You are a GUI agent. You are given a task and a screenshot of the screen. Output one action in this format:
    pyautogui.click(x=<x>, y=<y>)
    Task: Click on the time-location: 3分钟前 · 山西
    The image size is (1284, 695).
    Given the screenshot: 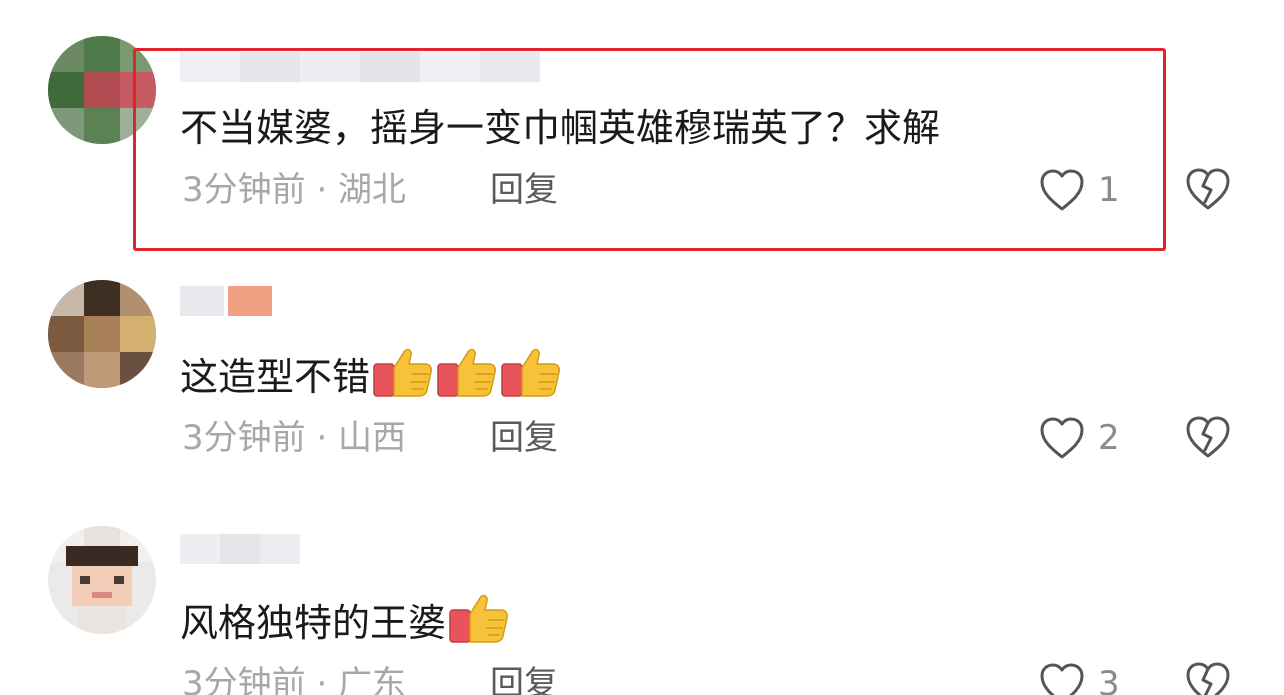 What is the action you would take?
    pyautogui.click(x=294, y=438)
    